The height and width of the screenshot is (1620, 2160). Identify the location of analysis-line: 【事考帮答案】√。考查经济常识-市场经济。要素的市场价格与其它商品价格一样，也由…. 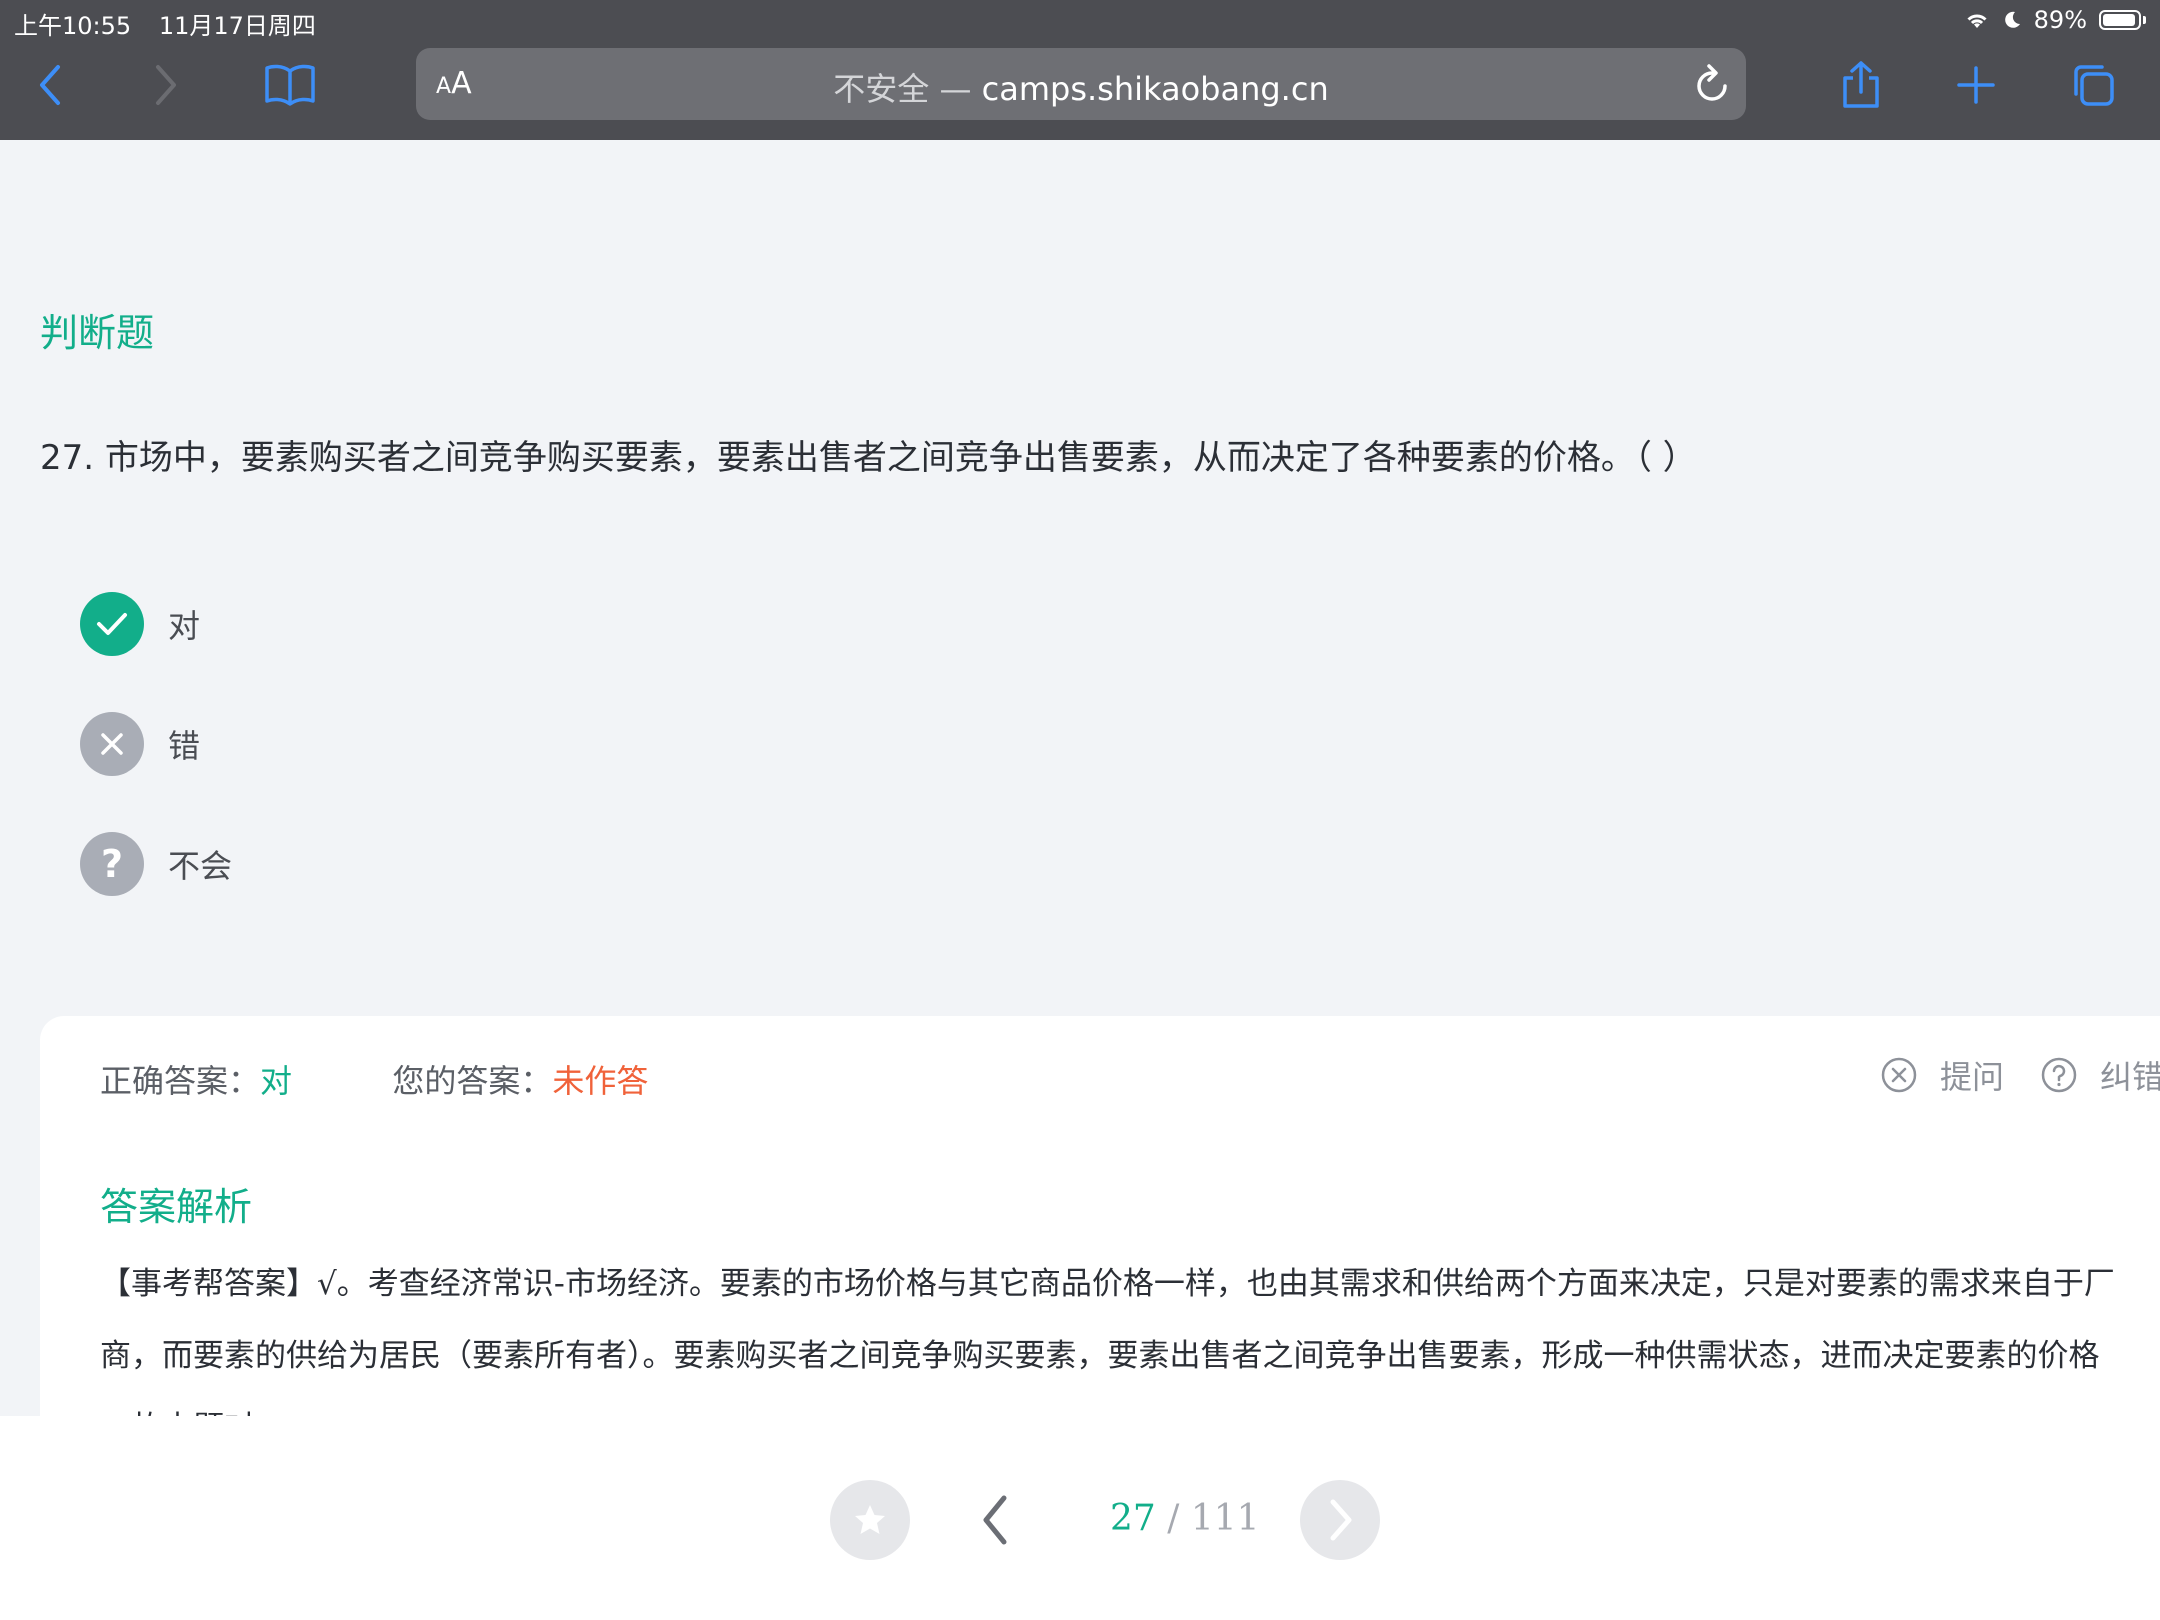
(1107, 1284).